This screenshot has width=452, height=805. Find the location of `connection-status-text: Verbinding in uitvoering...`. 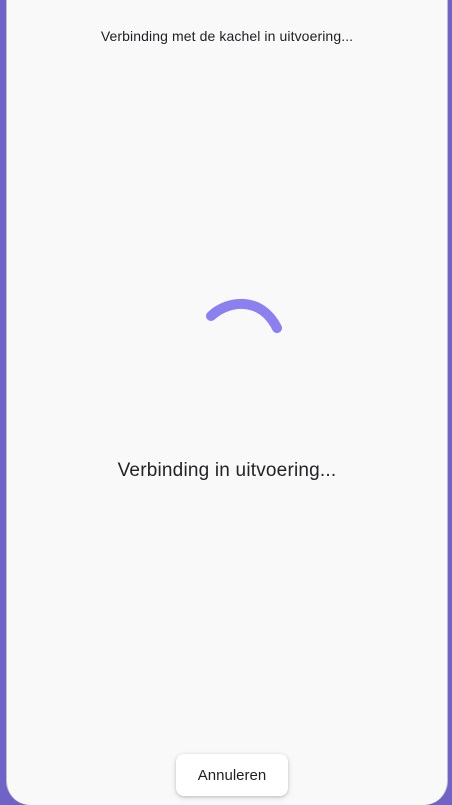

connection-status-text: Verbinding in uitvoering... is located at coordinates (227, 470).